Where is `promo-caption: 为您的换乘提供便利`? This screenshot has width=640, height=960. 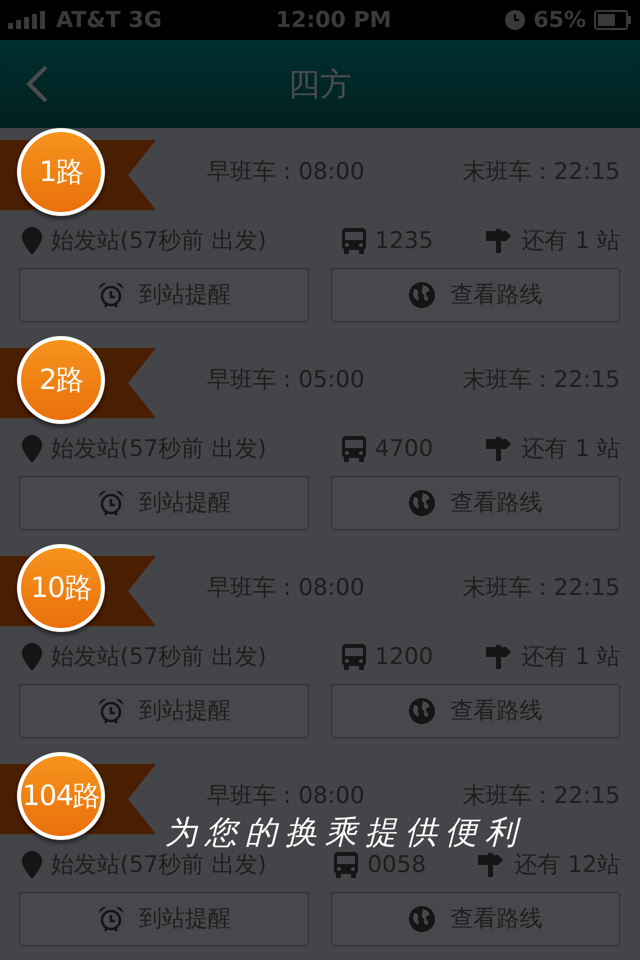
promo-caption: 为您的换乘提供便利 is located at coordinates (345, 832).